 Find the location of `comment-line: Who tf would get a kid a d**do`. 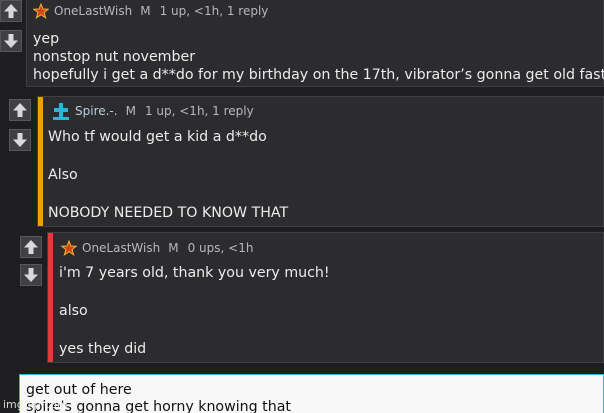

comment-line: Who tf would get a kid a d**do is located at coordinates (157, 137).